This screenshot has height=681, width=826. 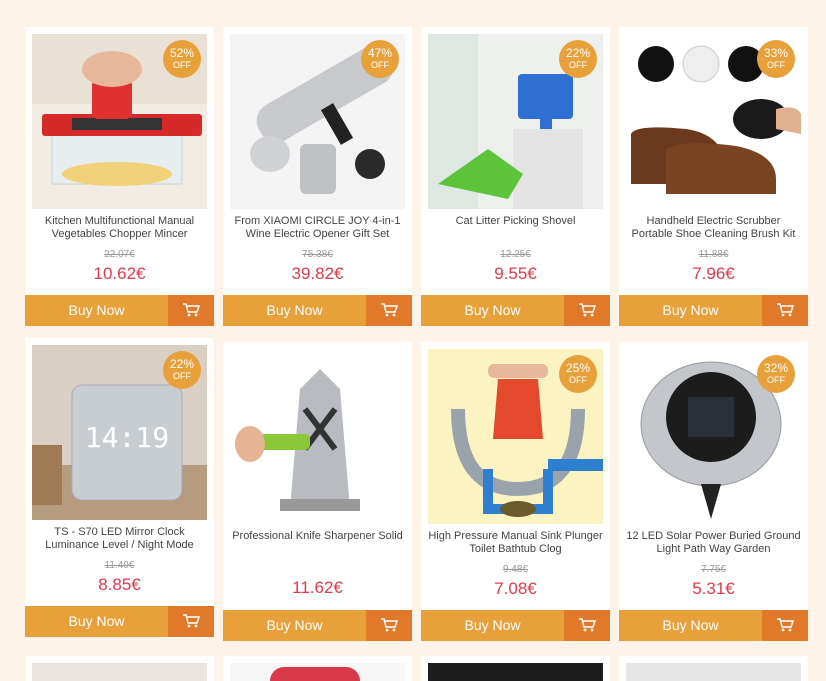 What do you see at coordinates (119, 254) in the screenshot?
I see `original-price: 22.07€` at bounding box center [119, 254].